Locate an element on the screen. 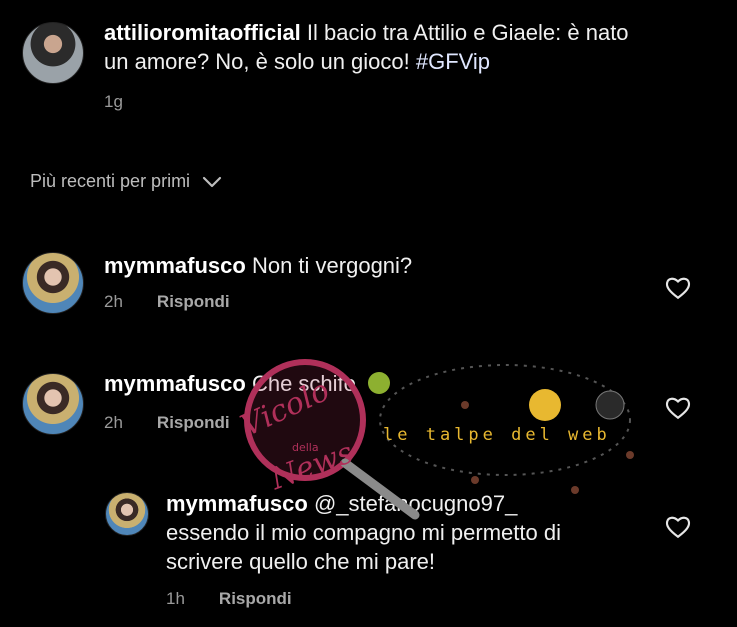  reply-comment-meta: 1h Rispondi is located at coordinates (229, 599).